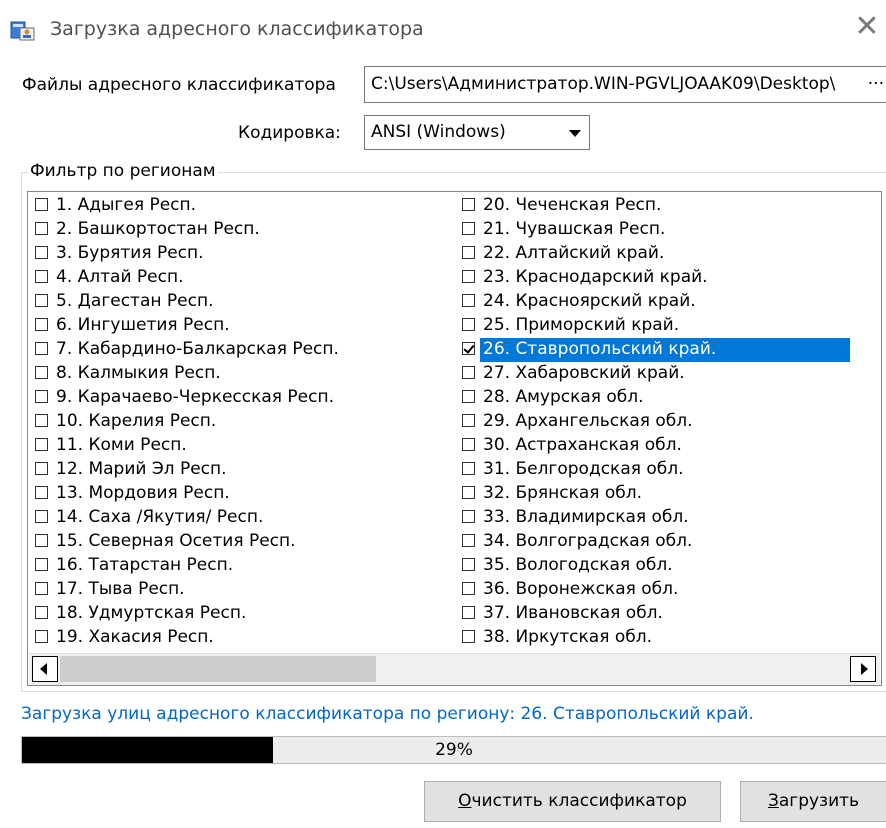 The image size is (886, 828). What do you see at coordinates (151, 613) in the screenshot?
I see `region-label: 18. Удмуртская Респ.` at bounding box center [151, 613].